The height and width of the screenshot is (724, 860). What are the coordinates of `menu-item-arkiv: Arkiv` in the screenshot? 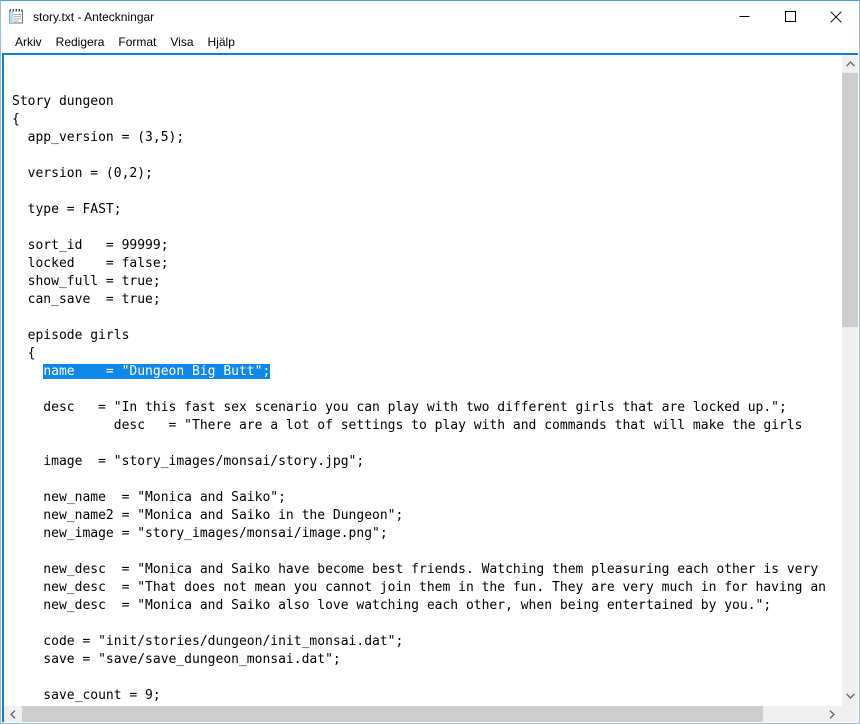 It's located at (28, 42).